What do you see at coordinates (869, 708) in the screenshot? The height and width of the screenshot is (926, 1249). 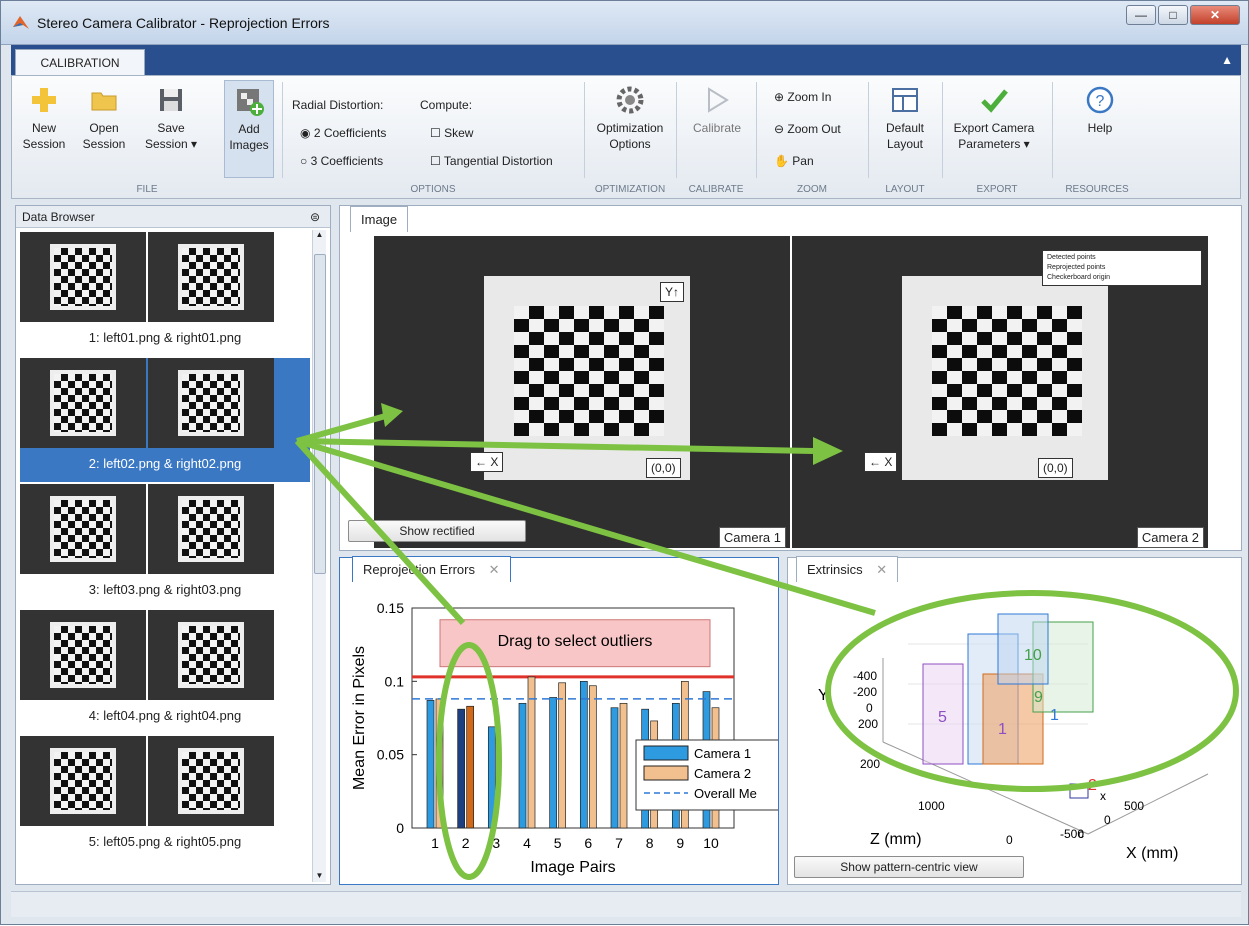 I see `y-tick: 0` at bounding box center [869, 708].